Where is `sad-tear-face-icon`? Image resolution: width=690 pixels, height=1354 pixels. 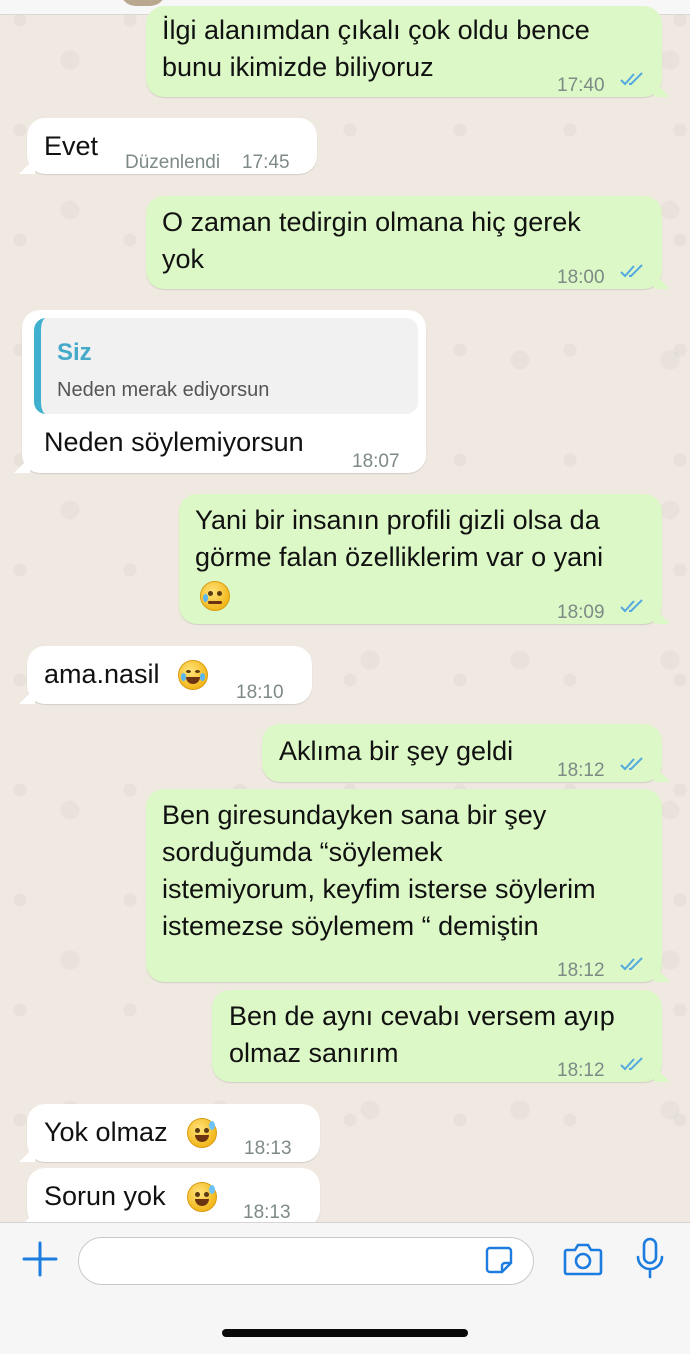
sad-tear-face-icon is located at coordinates (215, 597).